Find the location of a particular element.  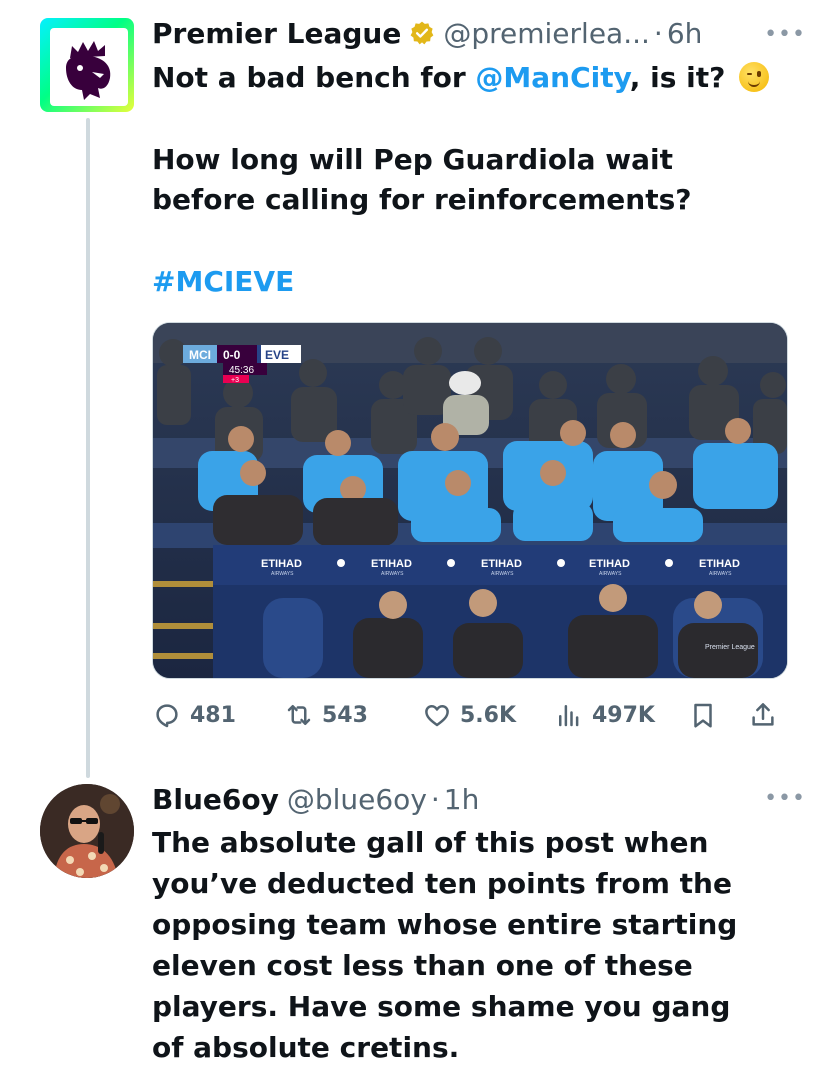

like-count: 5.6K is located at coordinates (488, 715).